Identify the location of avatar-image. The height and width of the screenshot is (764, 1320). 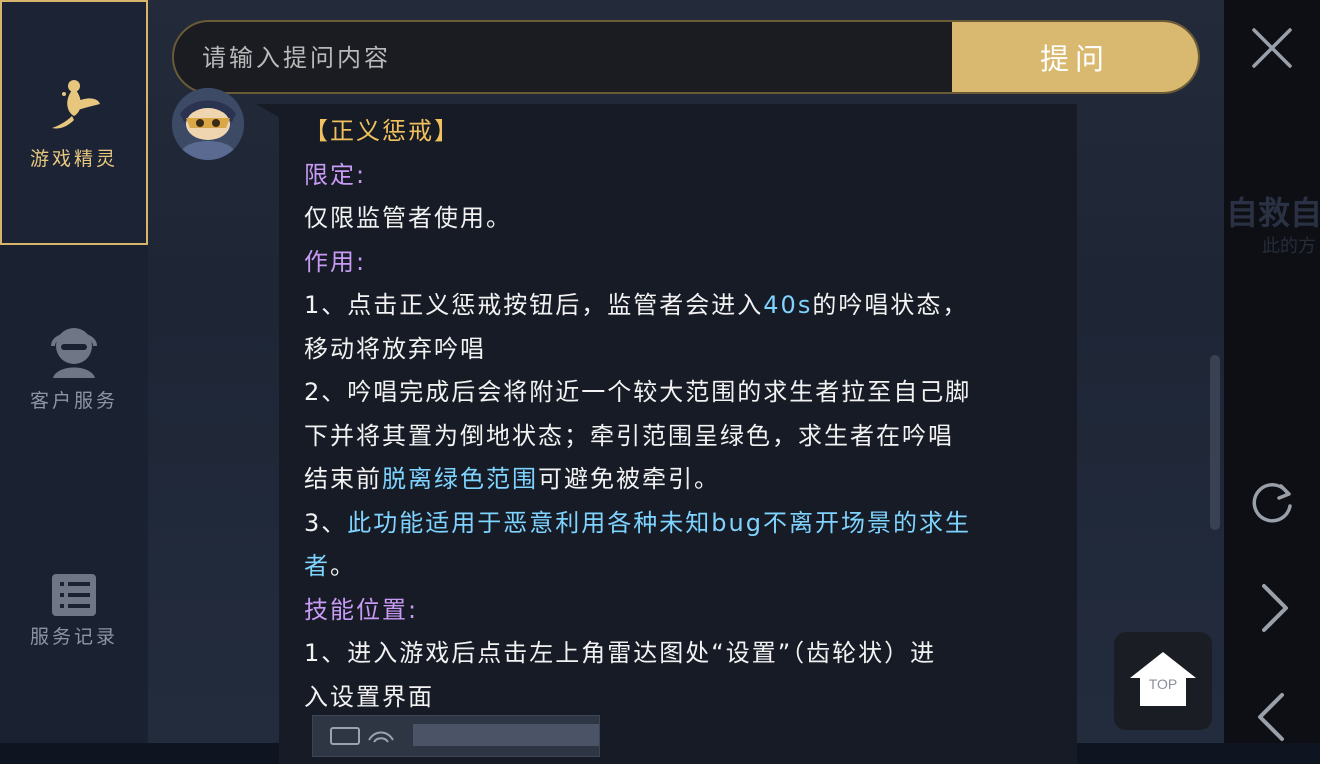
(208, 124).